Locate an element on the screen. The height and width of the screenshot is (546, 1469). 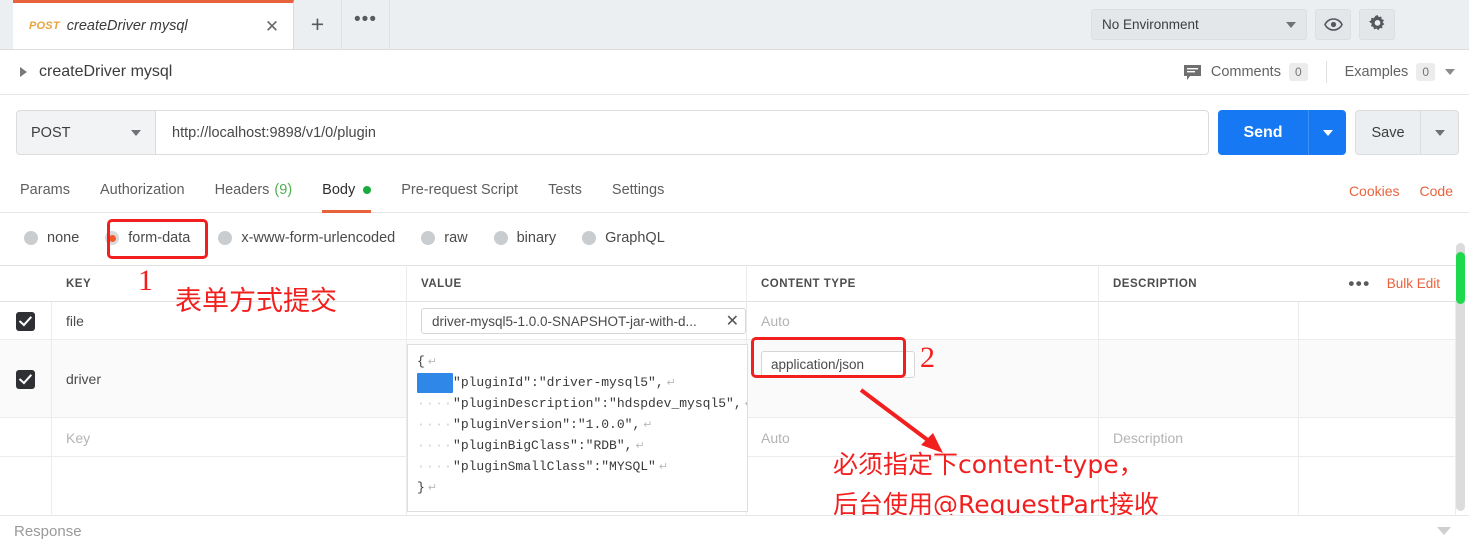
code-link: Code is located at coordinates (1436, 191).